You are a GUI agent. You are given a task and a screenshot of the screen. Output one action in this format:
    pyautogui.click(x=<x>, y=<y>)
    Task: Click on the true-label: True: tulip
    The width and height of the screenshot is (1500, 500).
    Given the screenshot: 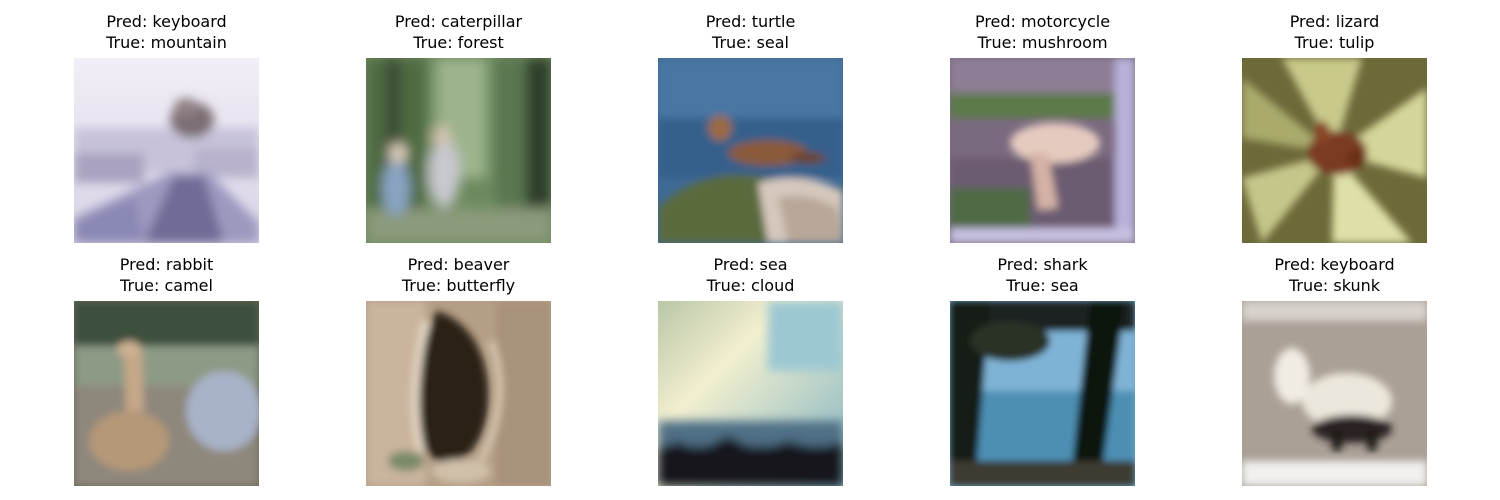 What is the action you would take?
    pyautogui.click(x=1334, y=42)
    